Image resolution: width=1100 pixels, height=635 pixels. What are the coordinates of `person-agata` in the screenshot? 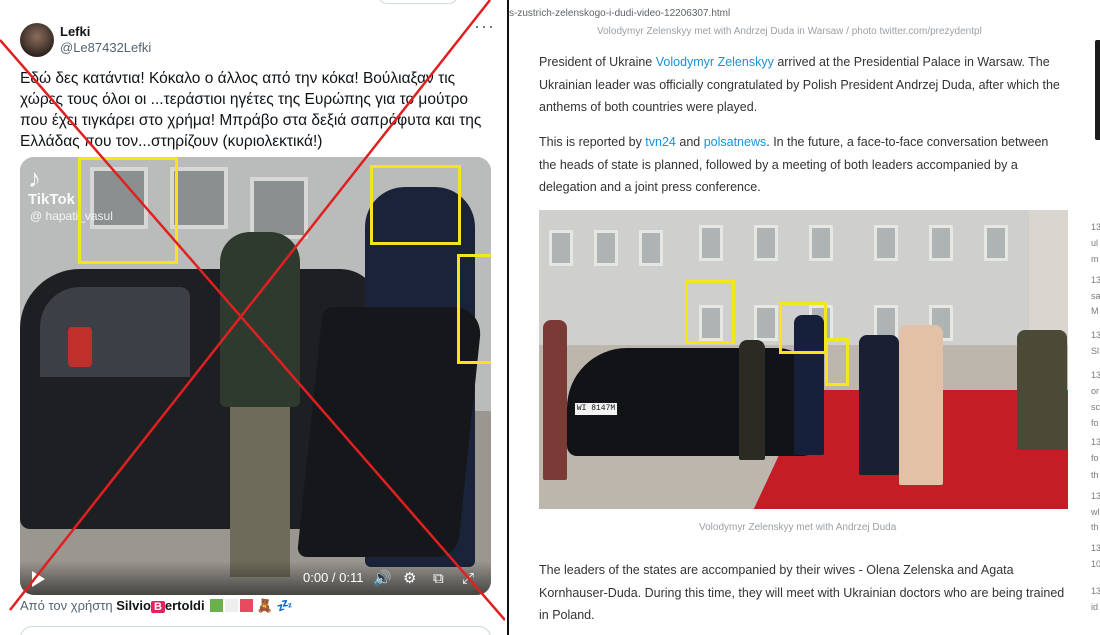 It's located at (921, 405).